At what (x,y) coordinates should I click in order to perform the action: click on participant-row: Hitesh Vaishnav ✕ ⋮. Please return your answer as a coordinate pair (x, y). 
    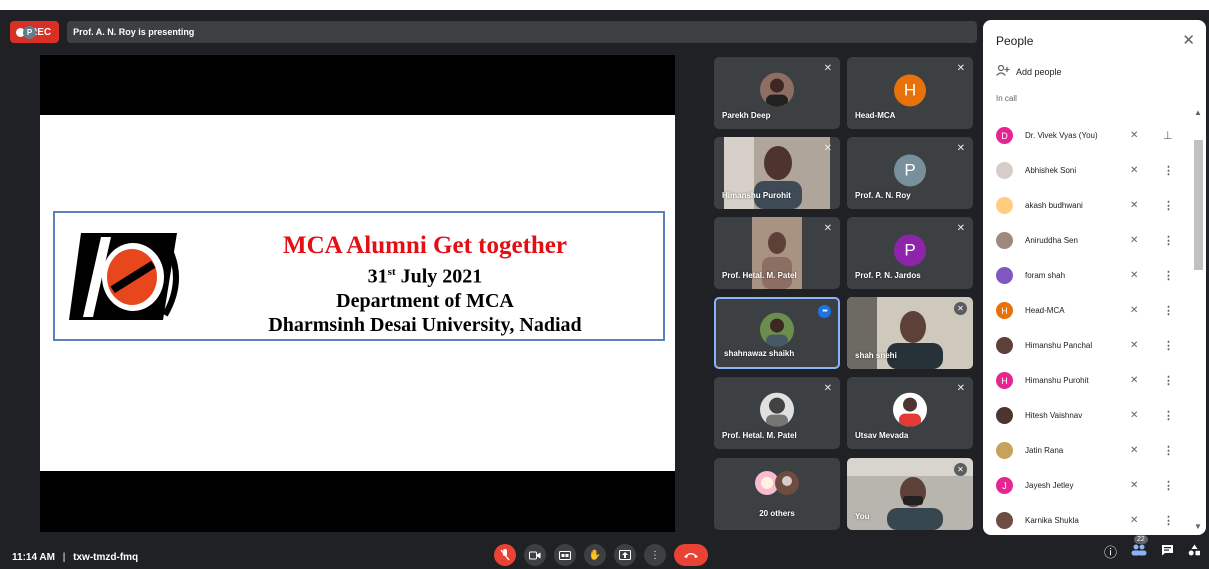
    Looking at the image, I should click on (1088, 415).